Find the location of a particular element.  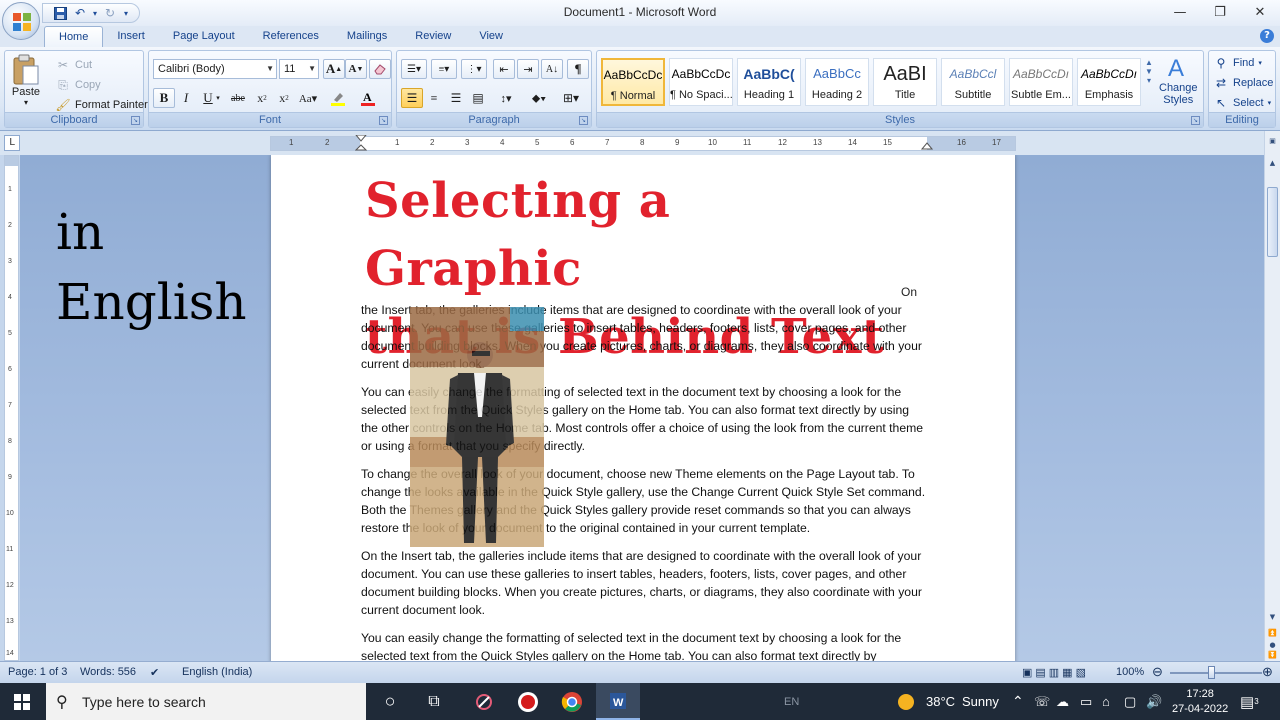

clear-formatting-button is located at coordinates (380, 69).